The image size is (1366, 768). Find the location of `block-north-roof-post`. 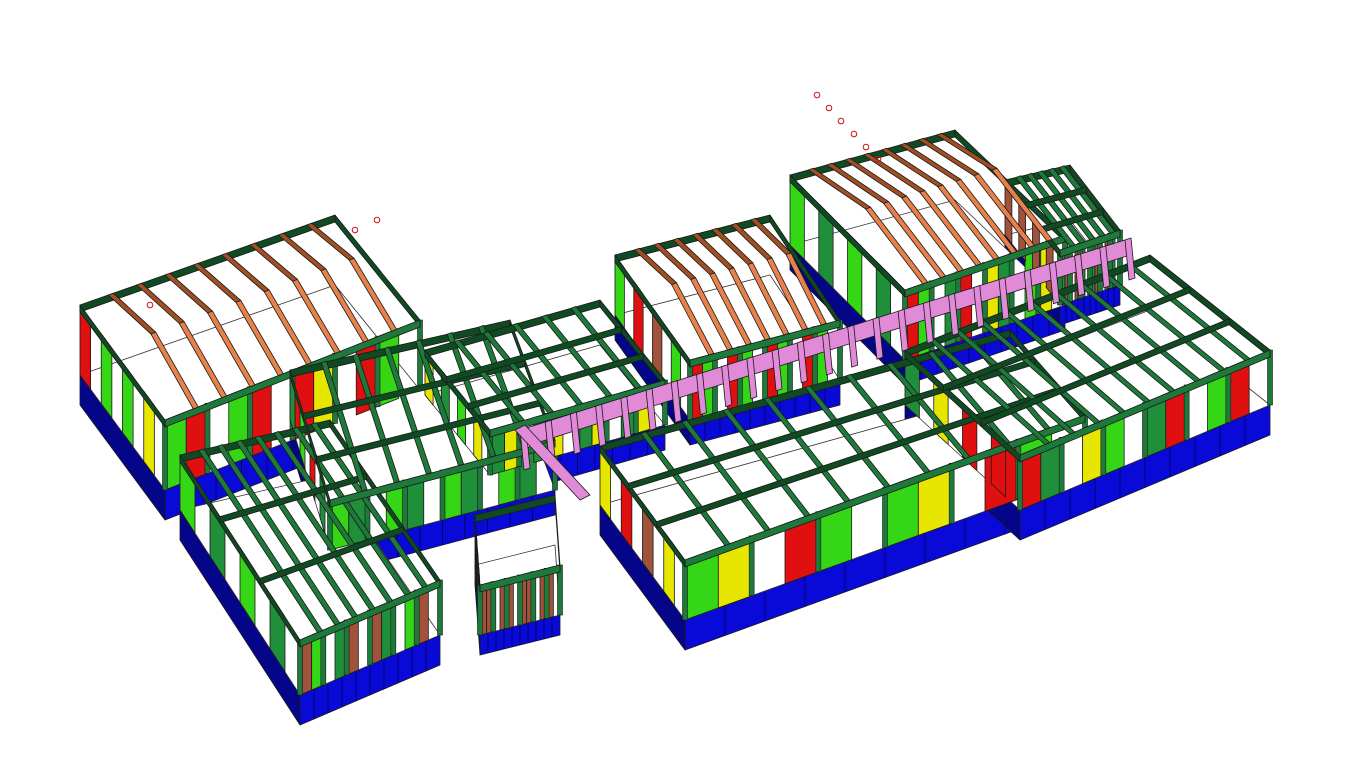

block-north-roof-post is located at coordinates (815, 356).